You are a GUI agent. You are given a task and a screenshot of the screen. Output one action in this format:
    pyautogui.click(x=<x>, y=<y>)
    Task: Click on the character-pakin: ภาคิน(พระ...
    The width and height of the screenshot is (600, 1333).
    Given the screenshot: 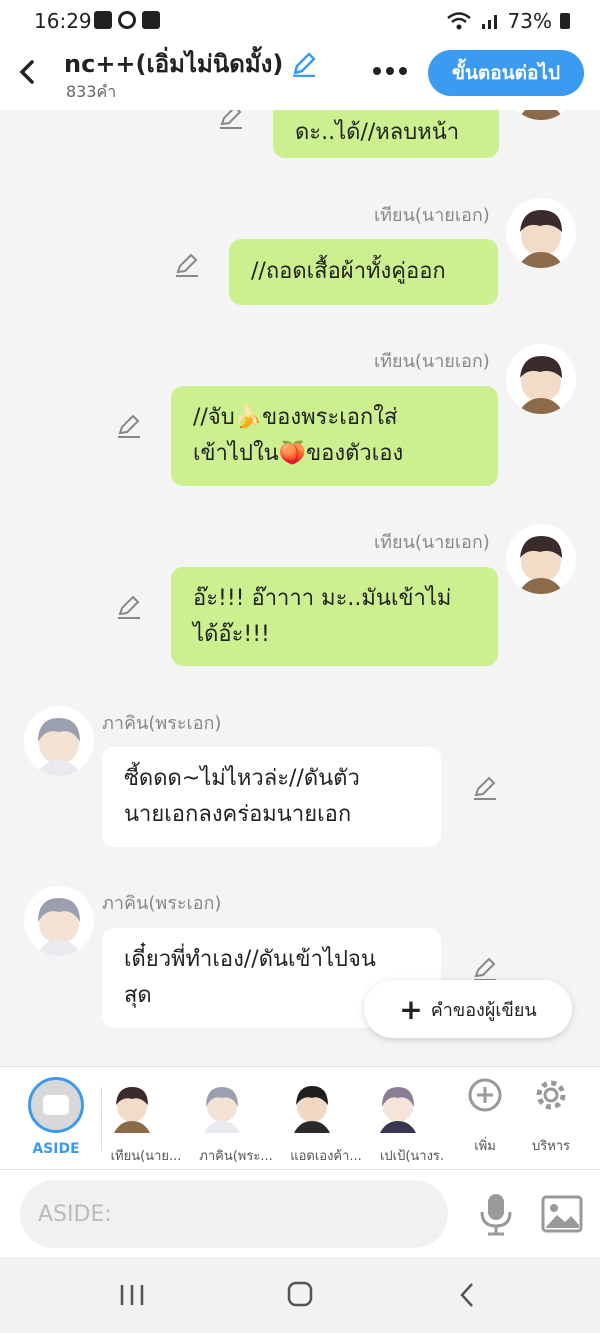 What is the action you would take?
    pyautogui.click(x=236, y=1121)
    